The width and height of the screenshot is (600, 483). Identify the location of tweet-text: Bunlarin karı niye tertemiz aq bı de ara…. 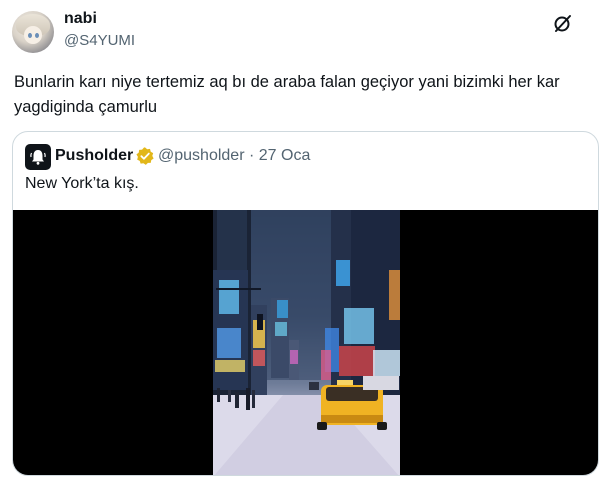
(287, 94).